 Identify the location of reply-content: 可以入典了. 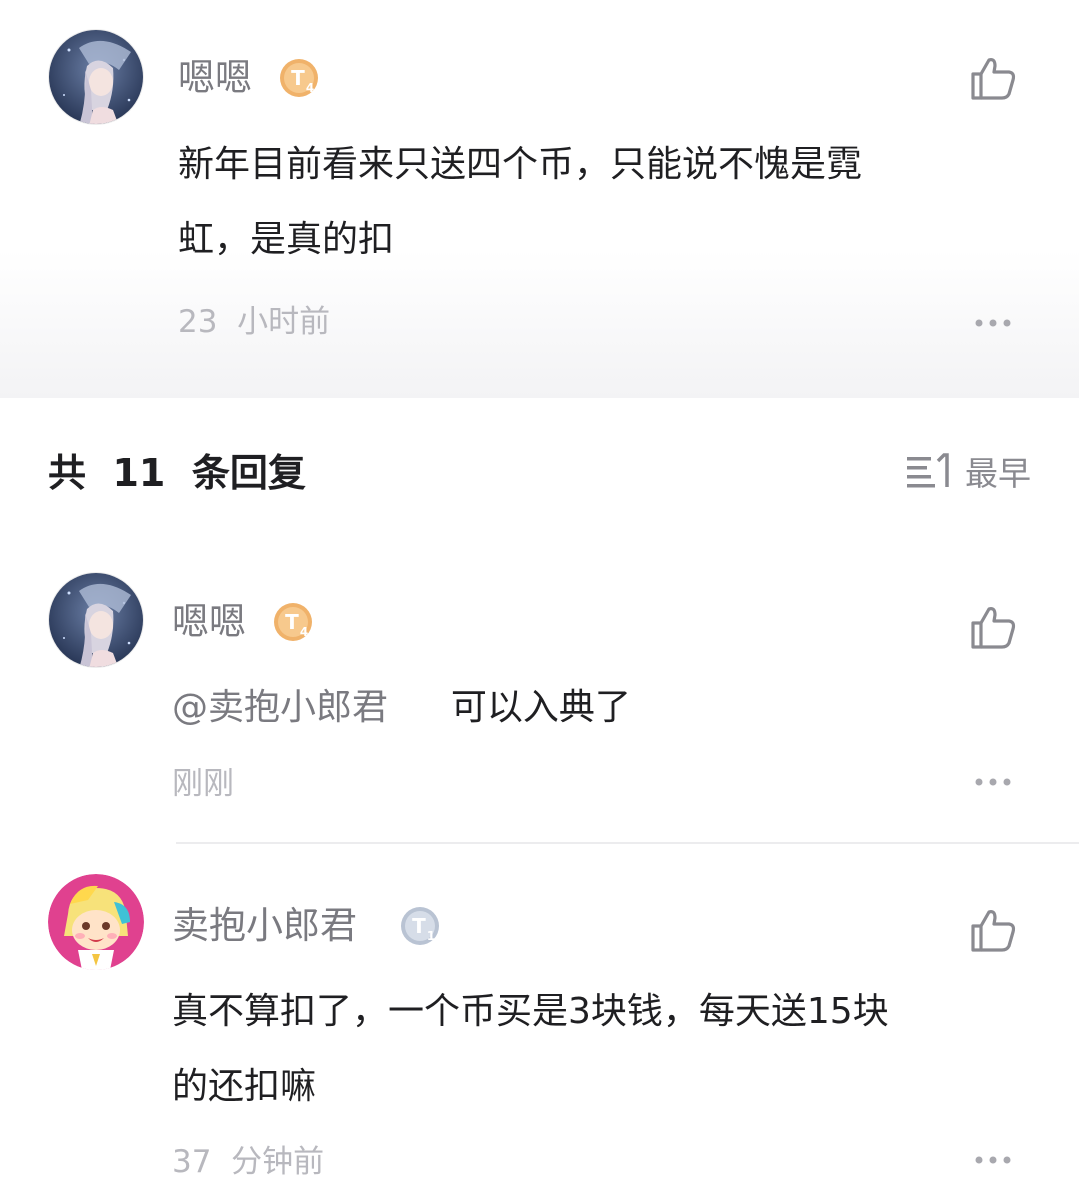
(540, 707).